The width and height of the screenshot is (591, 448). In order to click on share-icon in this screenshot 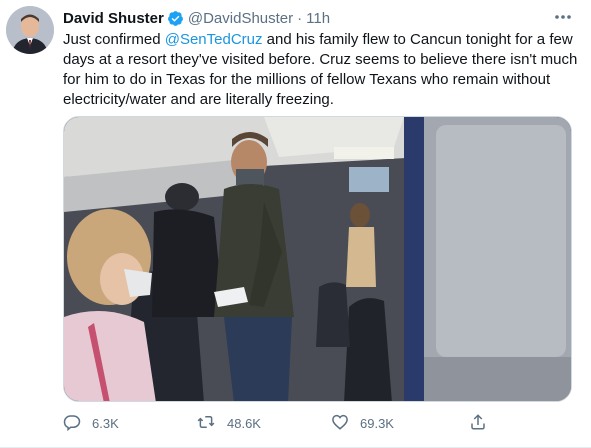, I will do `click(483, 423)`.